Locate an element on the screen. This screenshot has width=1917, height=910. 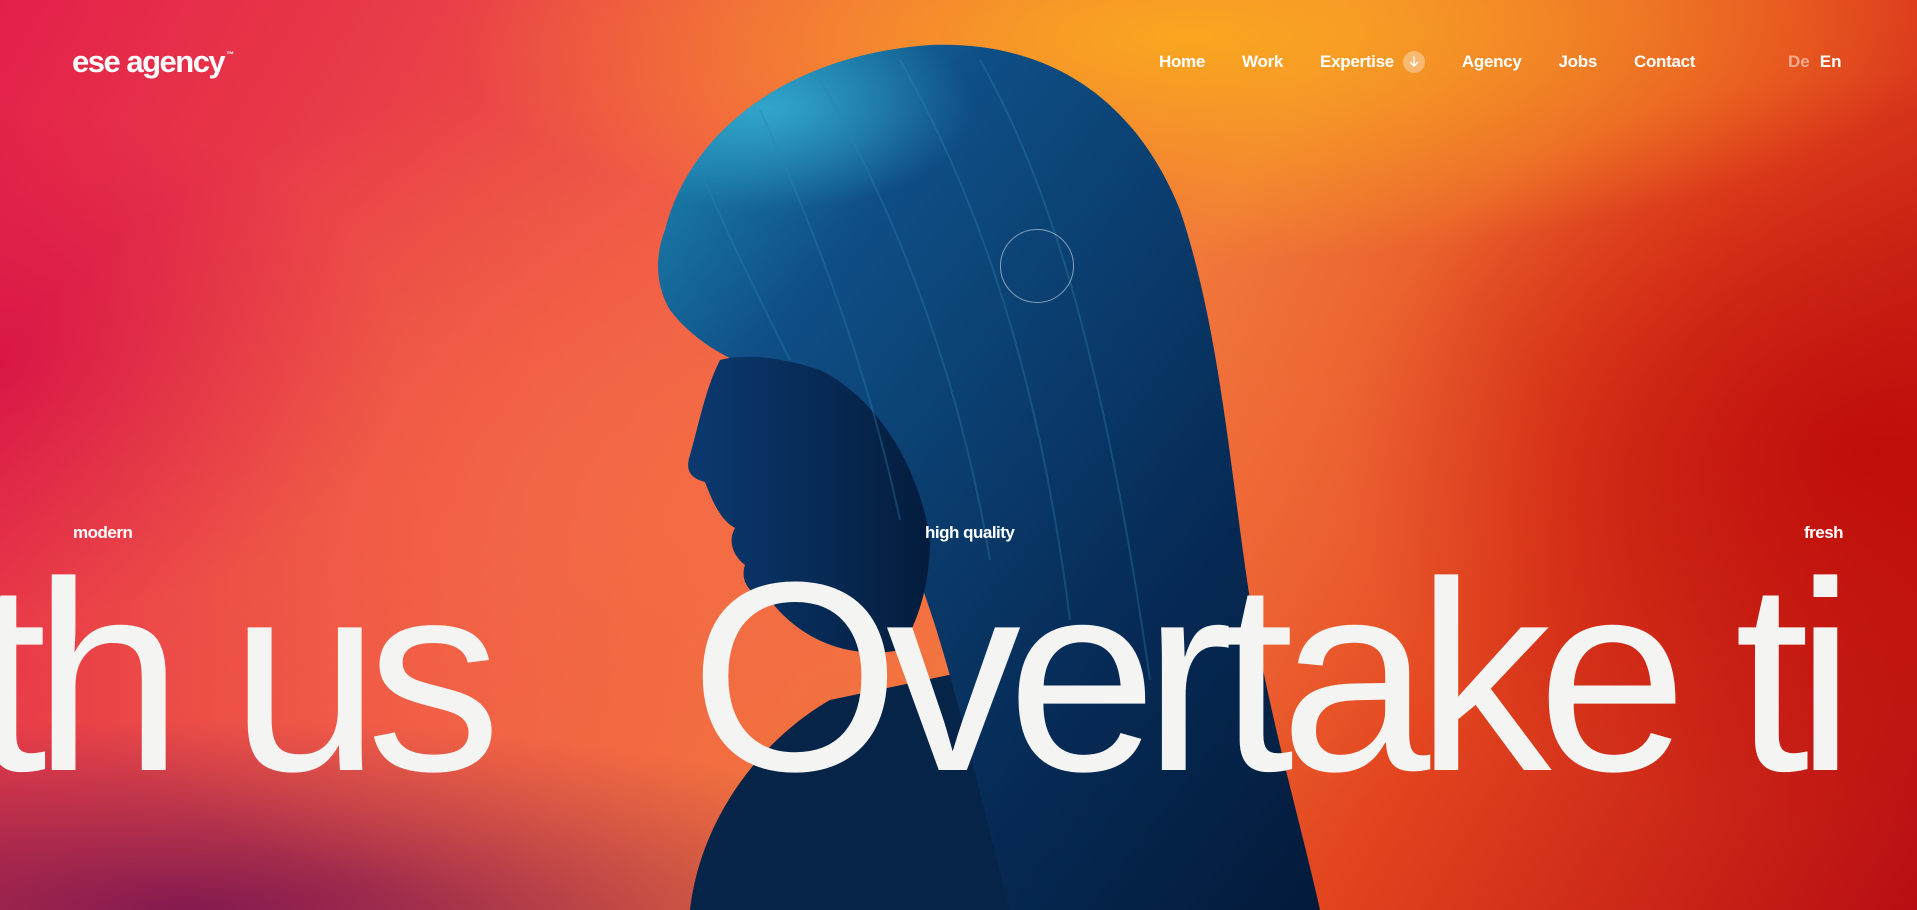
marquee-text-segment: th us is located at coordinates (250, 678).